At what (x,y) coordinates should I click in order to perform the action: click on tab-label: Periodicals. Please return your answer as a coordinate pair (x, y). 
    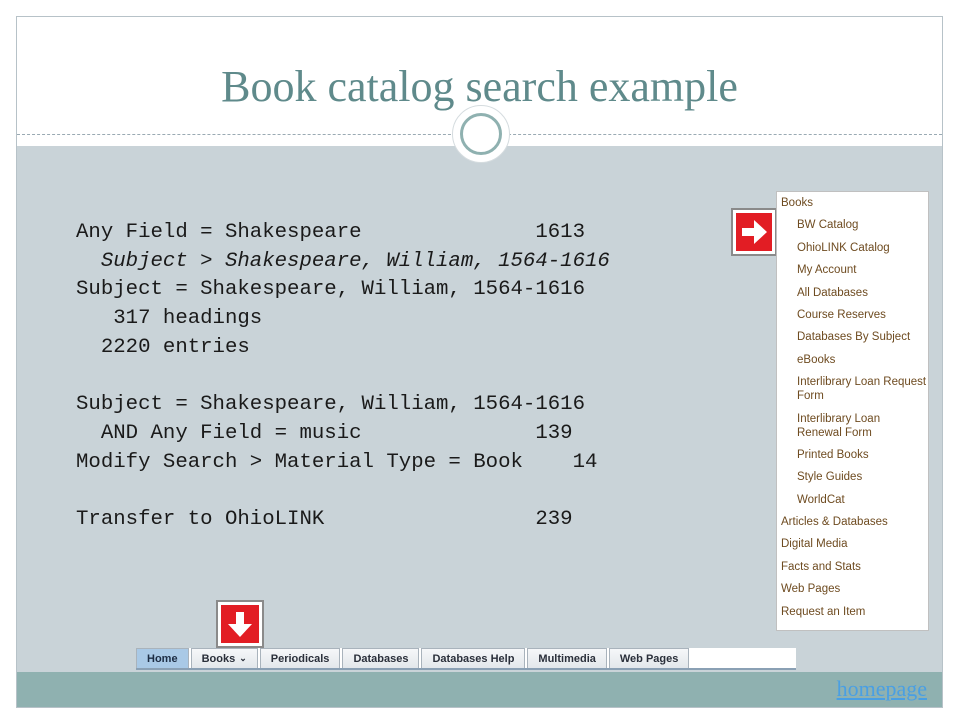
    Looking at the image, I should click on (300, 658).